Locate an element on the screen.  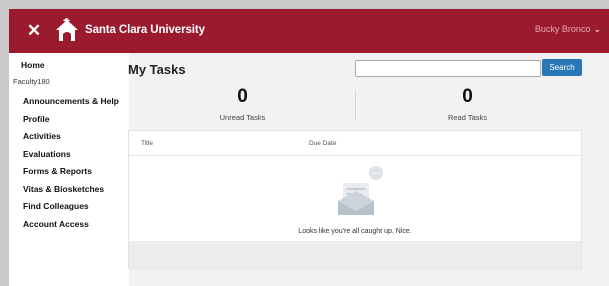
read-tasks-stat: 0 Read Tasks is located at coordinates (467, 104).